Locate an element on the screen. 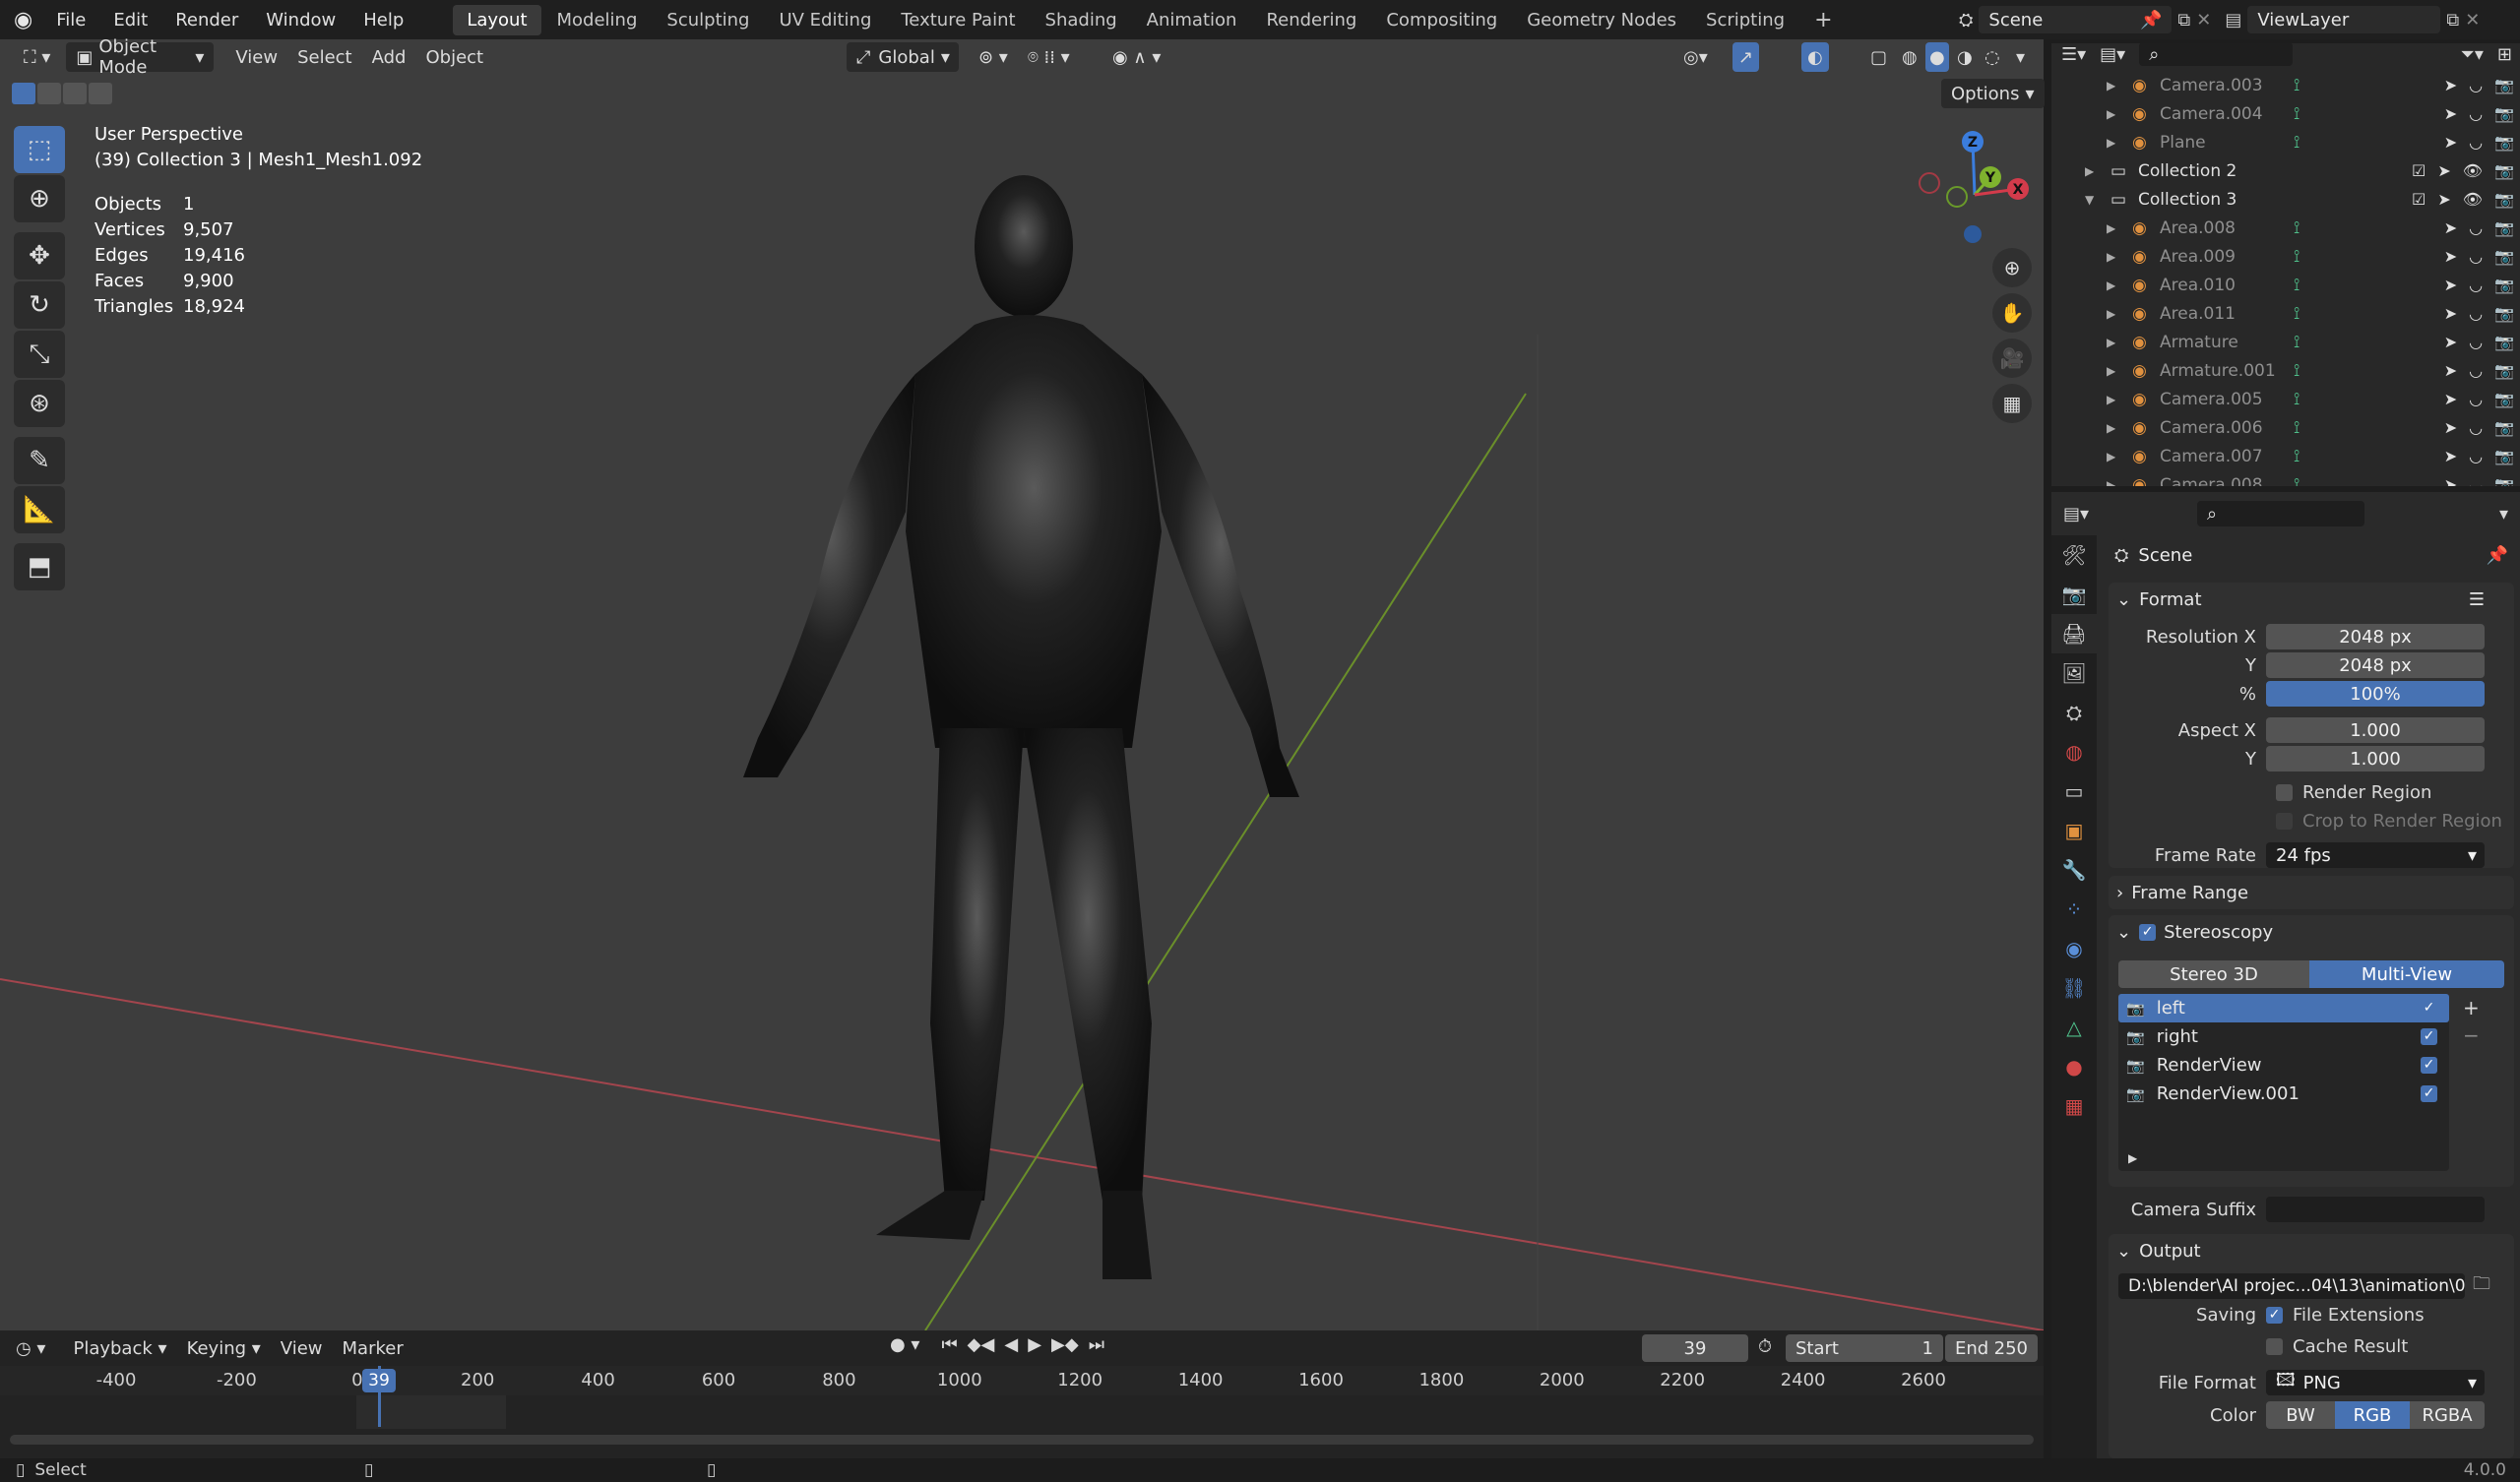 The image size is (2520, 1482). new-view-layer-icon: ⧉ is located at coordinates (2452, 20).